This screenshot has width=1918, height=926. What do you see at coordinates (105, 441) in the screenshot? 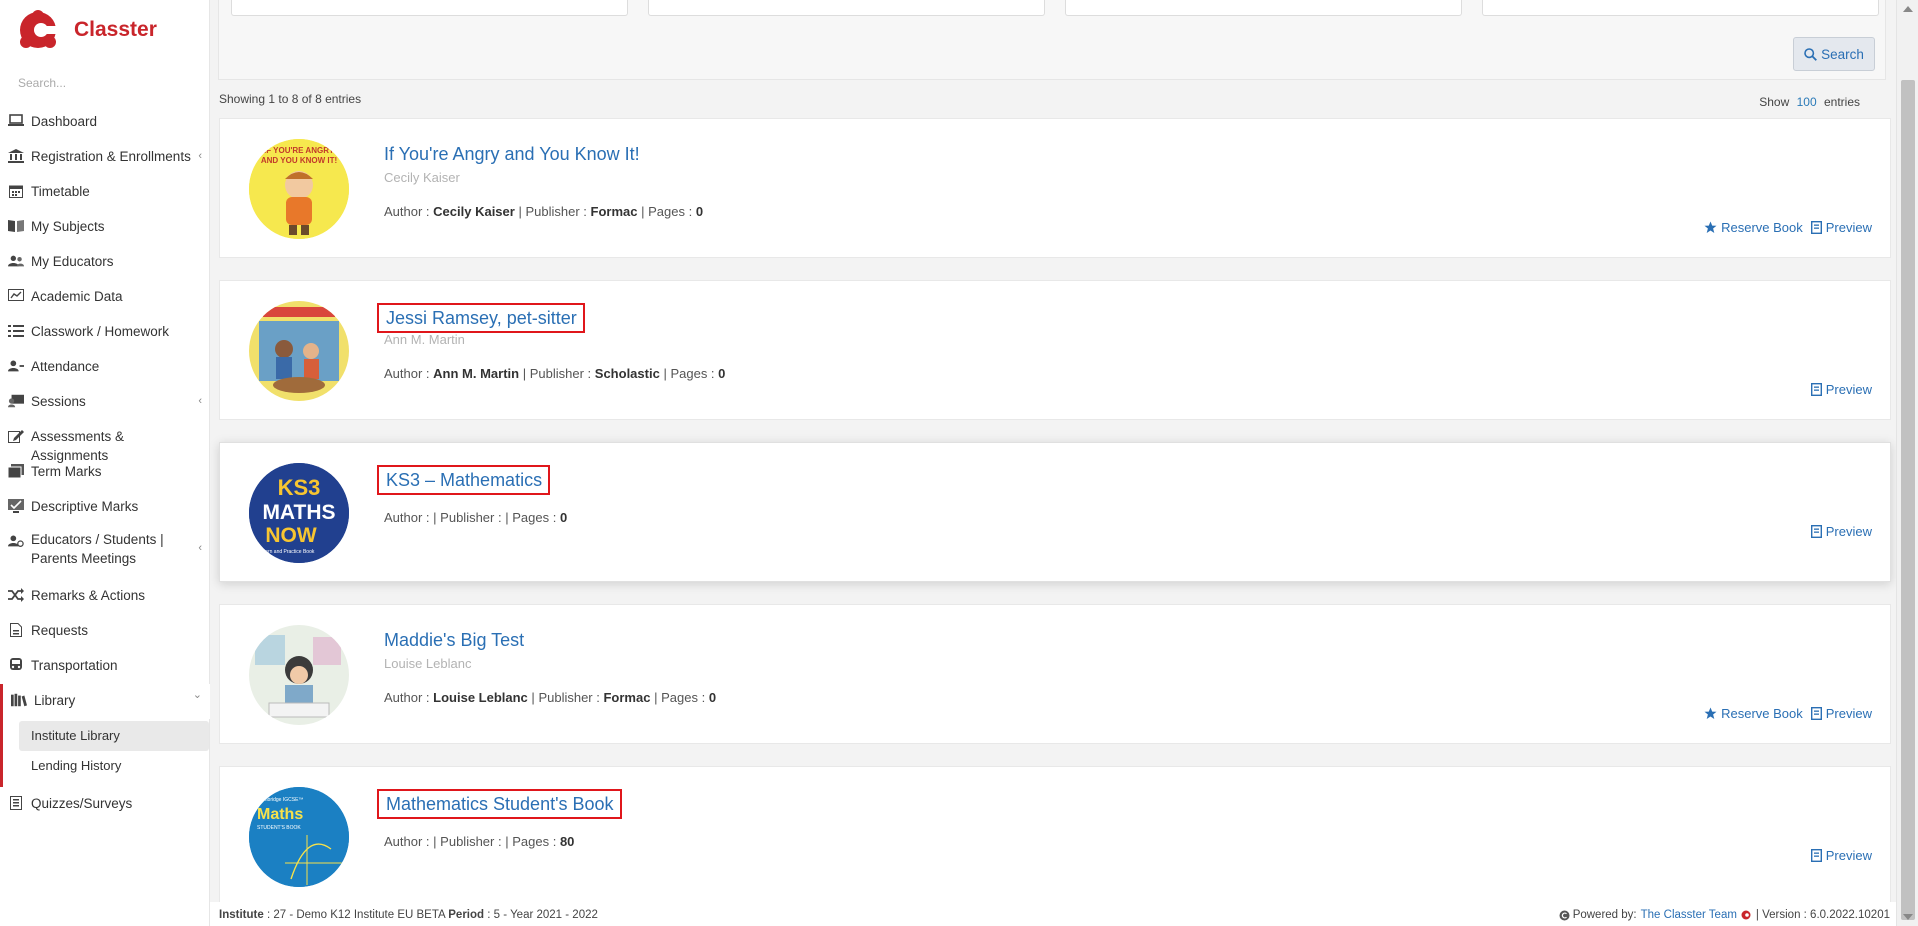
I see `sidebar-item-assessments: Assessments & Assignments` at bounding box center [105, 441].